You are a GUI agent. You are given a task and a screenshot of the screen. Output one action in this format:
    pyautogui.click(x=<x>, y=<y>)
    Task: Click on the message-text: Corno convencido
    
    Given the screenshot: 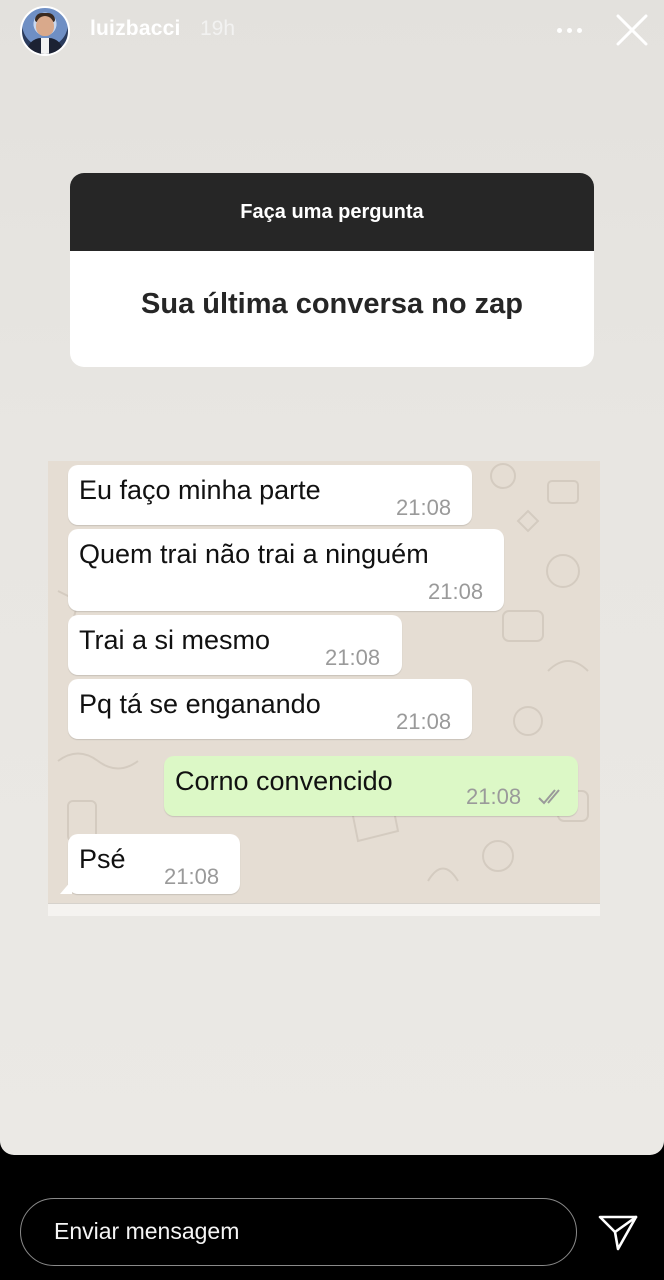 What is the action you would take?
    pyautogui.click(x=284, y=781)
    